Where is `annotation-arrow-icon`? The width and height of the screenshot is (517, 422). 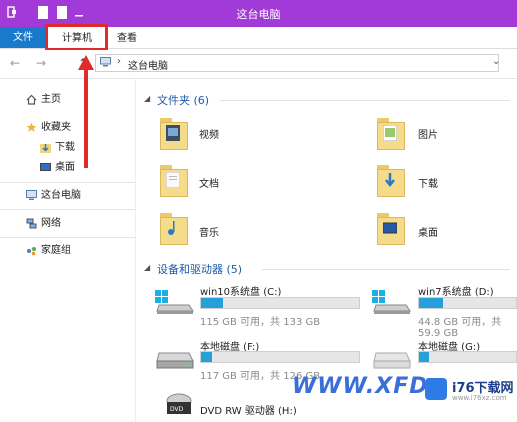 annotation-arrow-icon is located at coordinates (86, 111).